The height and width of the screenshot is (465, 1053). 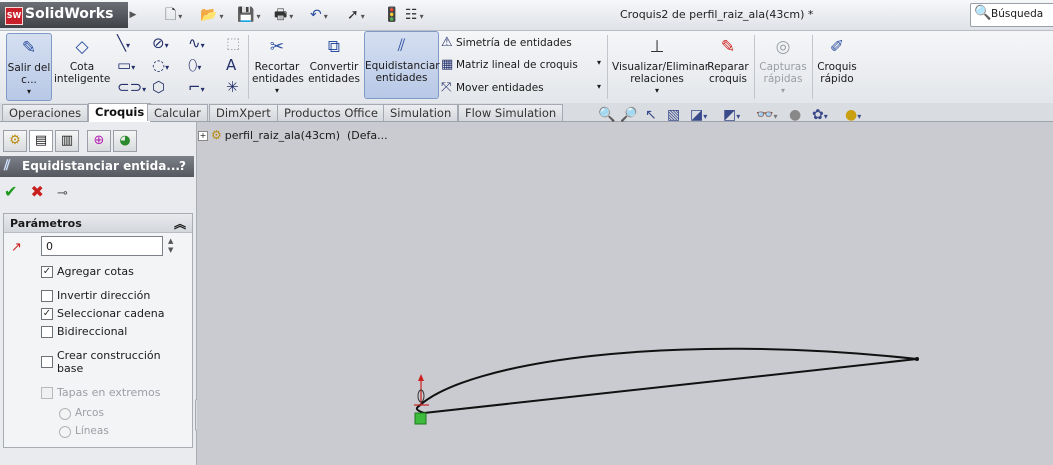 I want to click on airfoil-trailing-point, so click(x=917, y=359).